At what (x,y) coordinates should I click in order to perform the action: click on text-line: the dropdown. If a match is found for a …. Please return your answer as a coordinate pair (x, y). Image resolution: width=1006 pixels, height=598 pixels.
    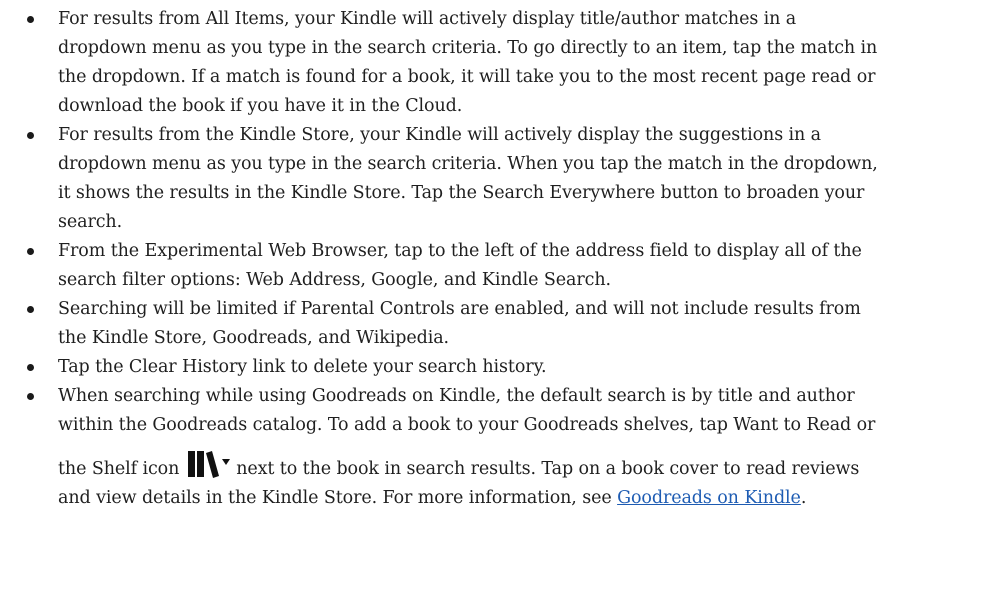
    Looking at the image, I should click on (467, 77).